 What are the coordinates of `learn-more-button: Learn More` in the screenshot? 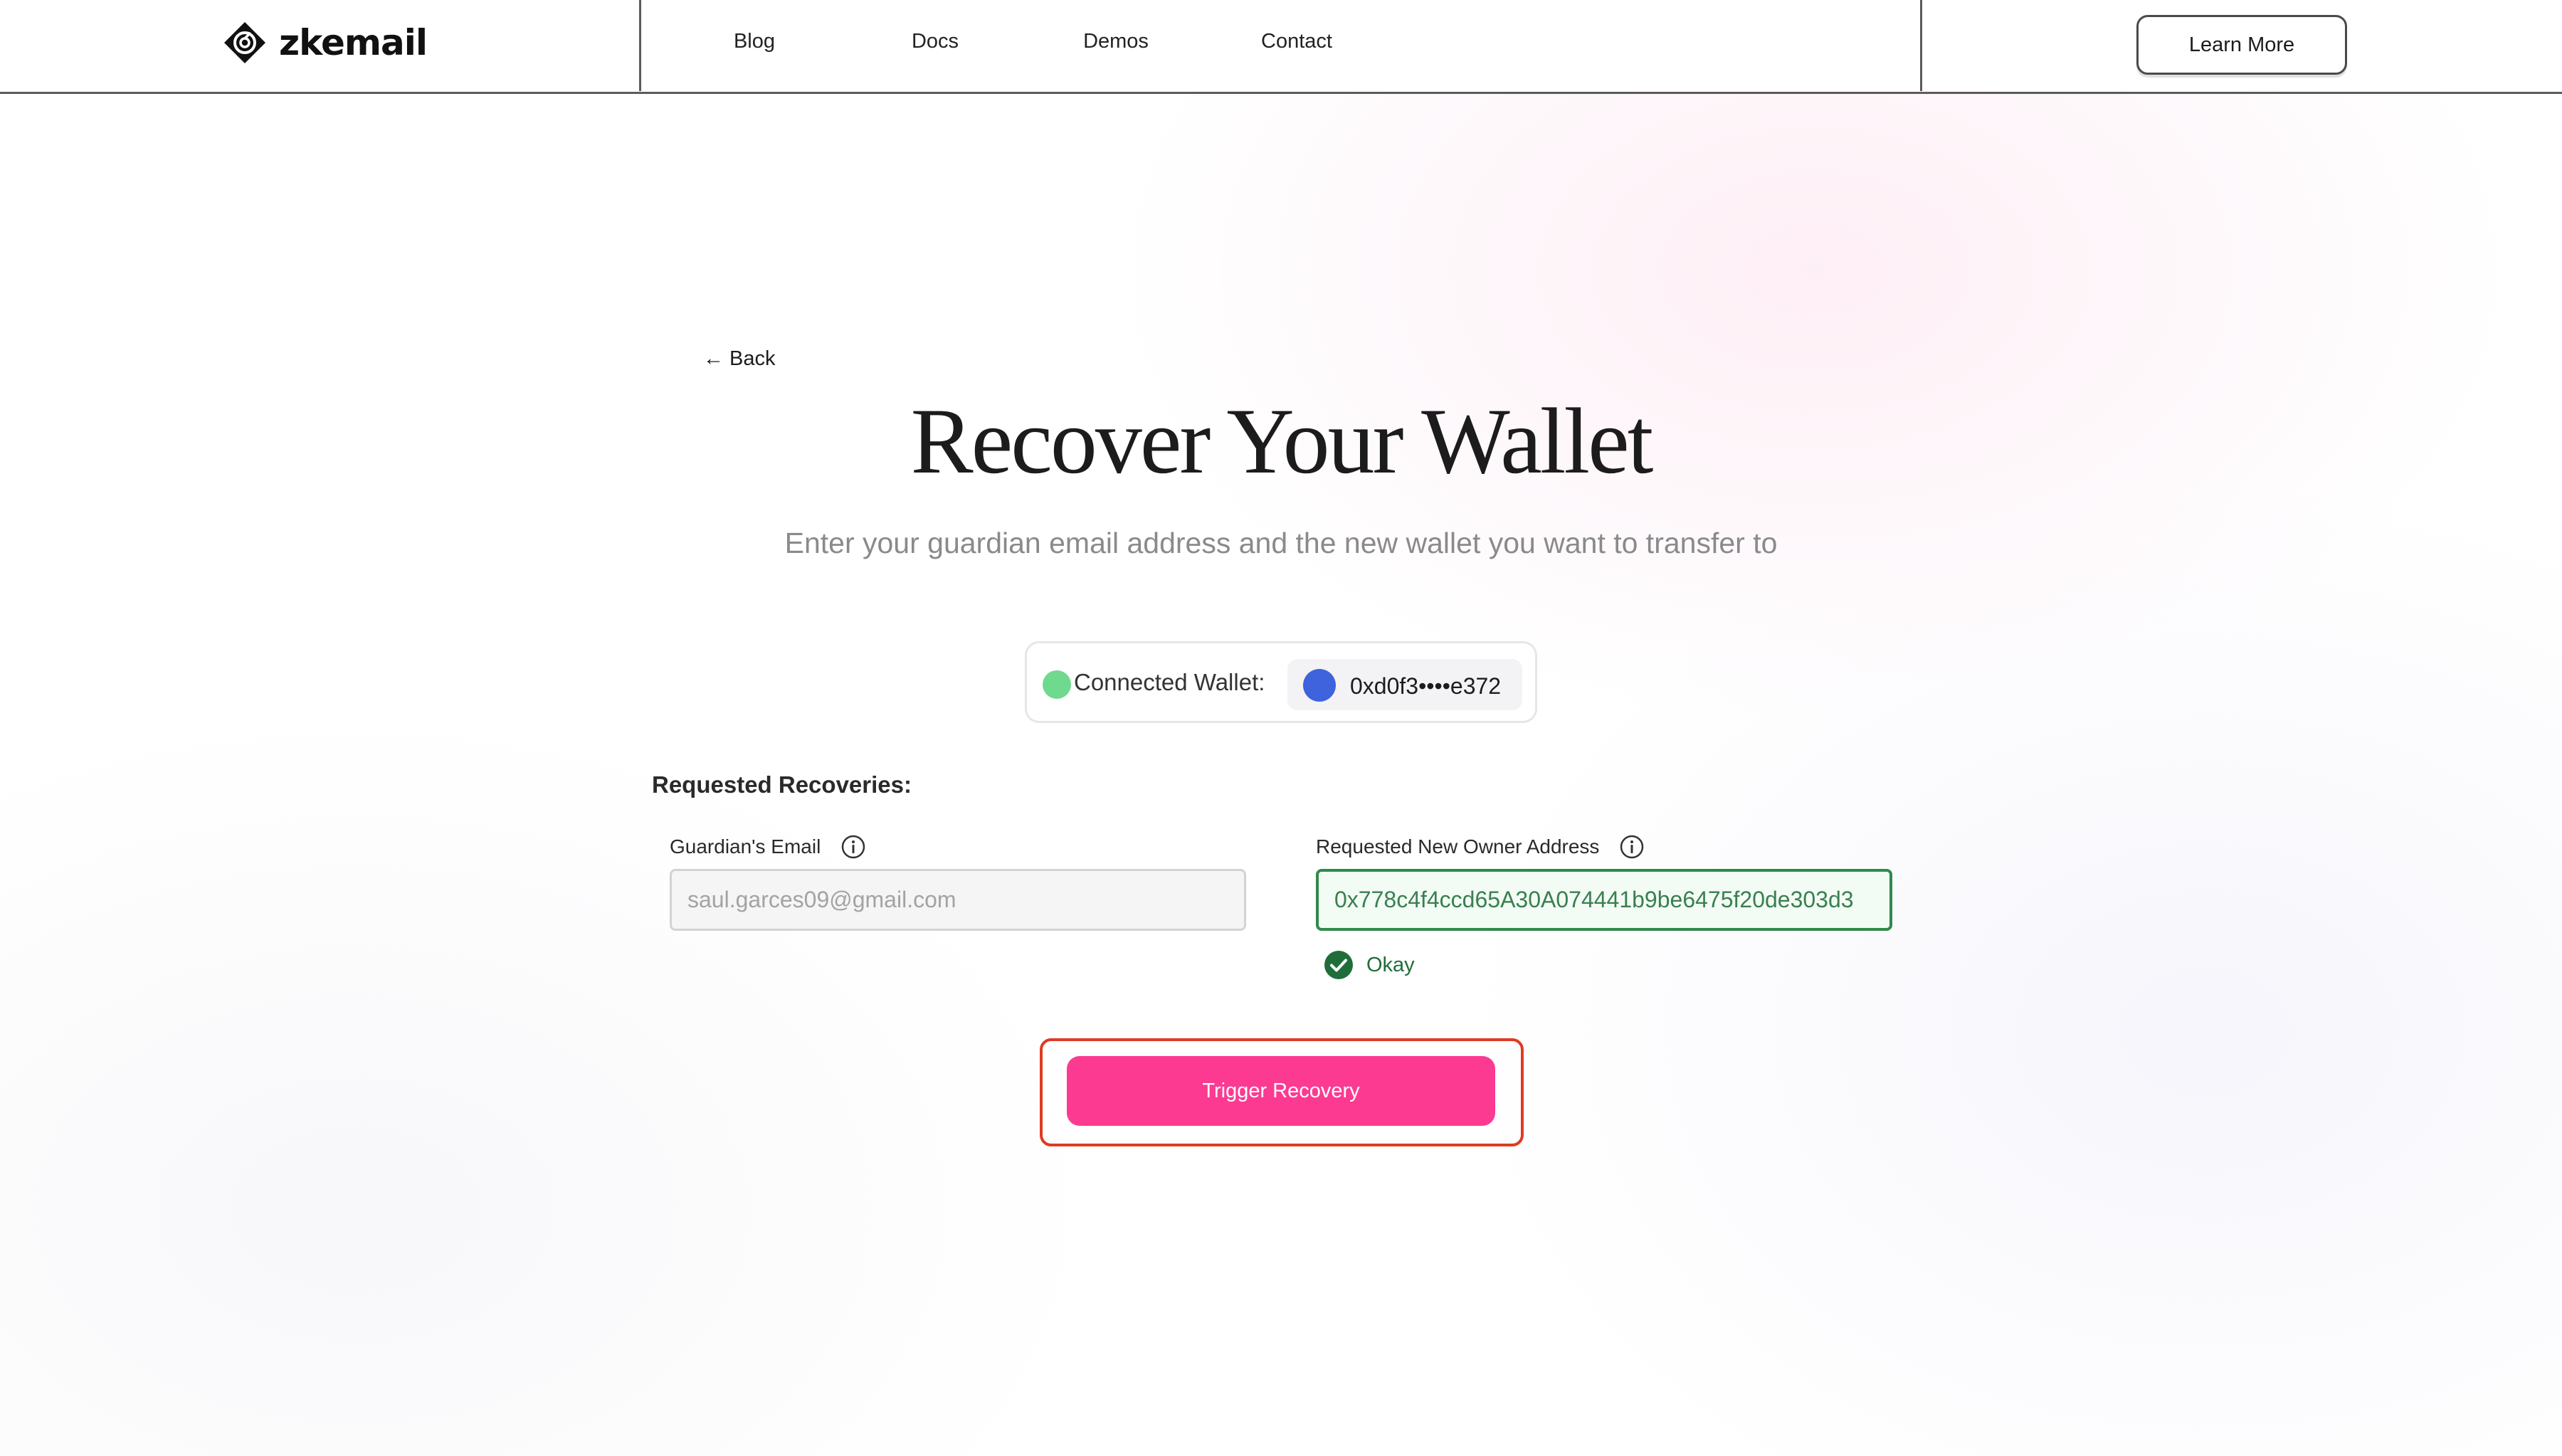 It's located at (2241, 45).